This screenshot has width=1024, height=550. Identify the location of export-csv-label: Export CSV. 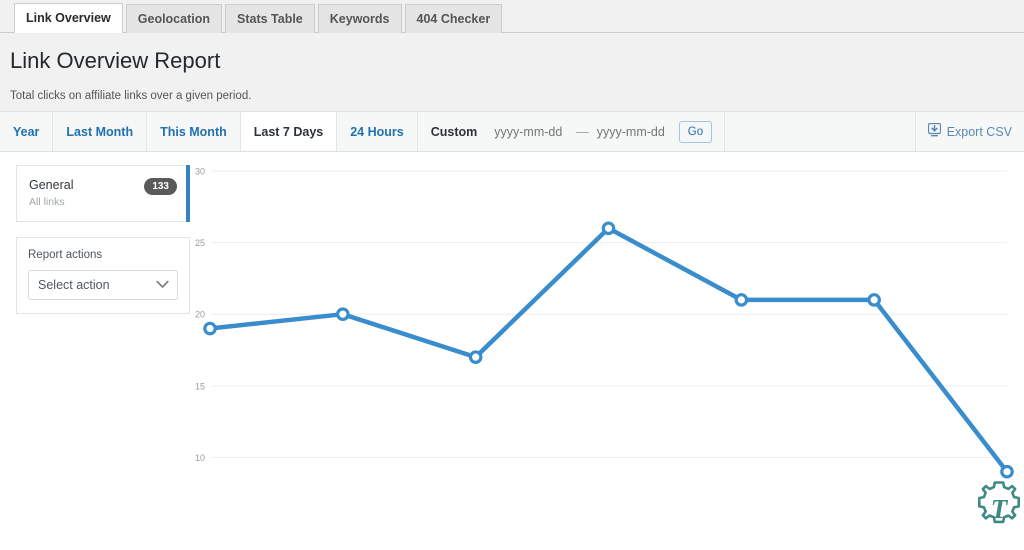
(979, 131).